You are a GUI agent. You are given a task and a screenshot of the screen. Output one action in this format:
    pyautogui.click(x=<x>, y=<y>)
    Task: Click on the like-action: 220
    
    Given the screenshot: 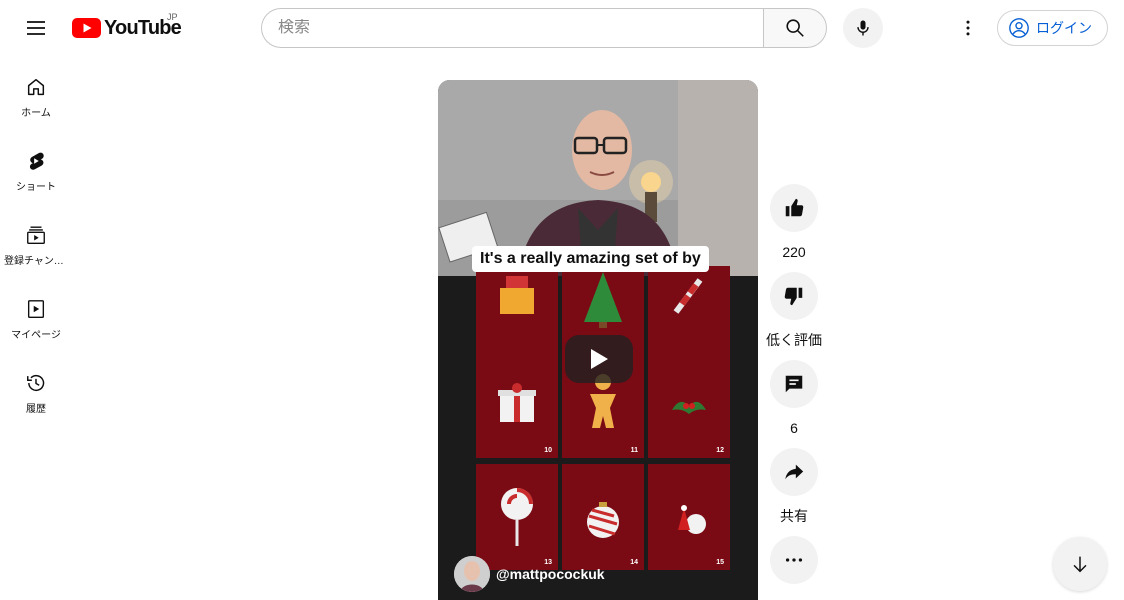 What is the action you would take?
    pyautogui.click(x=794, y=228)
    